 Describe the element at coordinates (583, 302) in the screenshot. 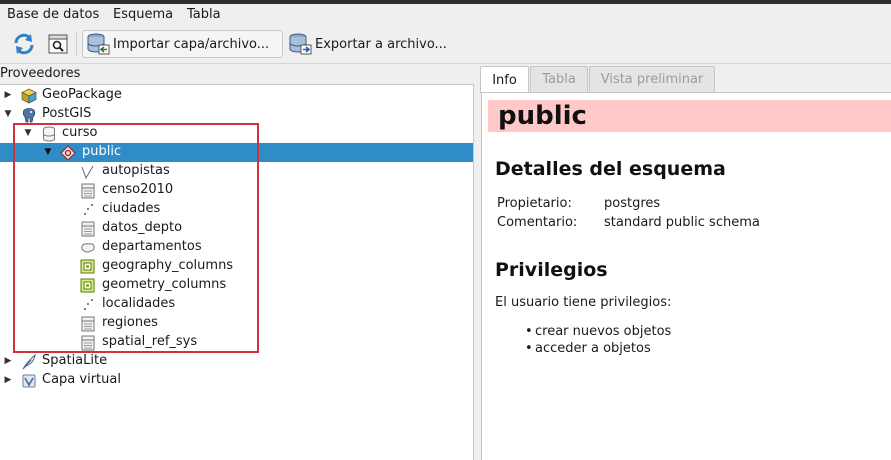

I see `privileges-text: El usuario tiene privilegios:` at that location.